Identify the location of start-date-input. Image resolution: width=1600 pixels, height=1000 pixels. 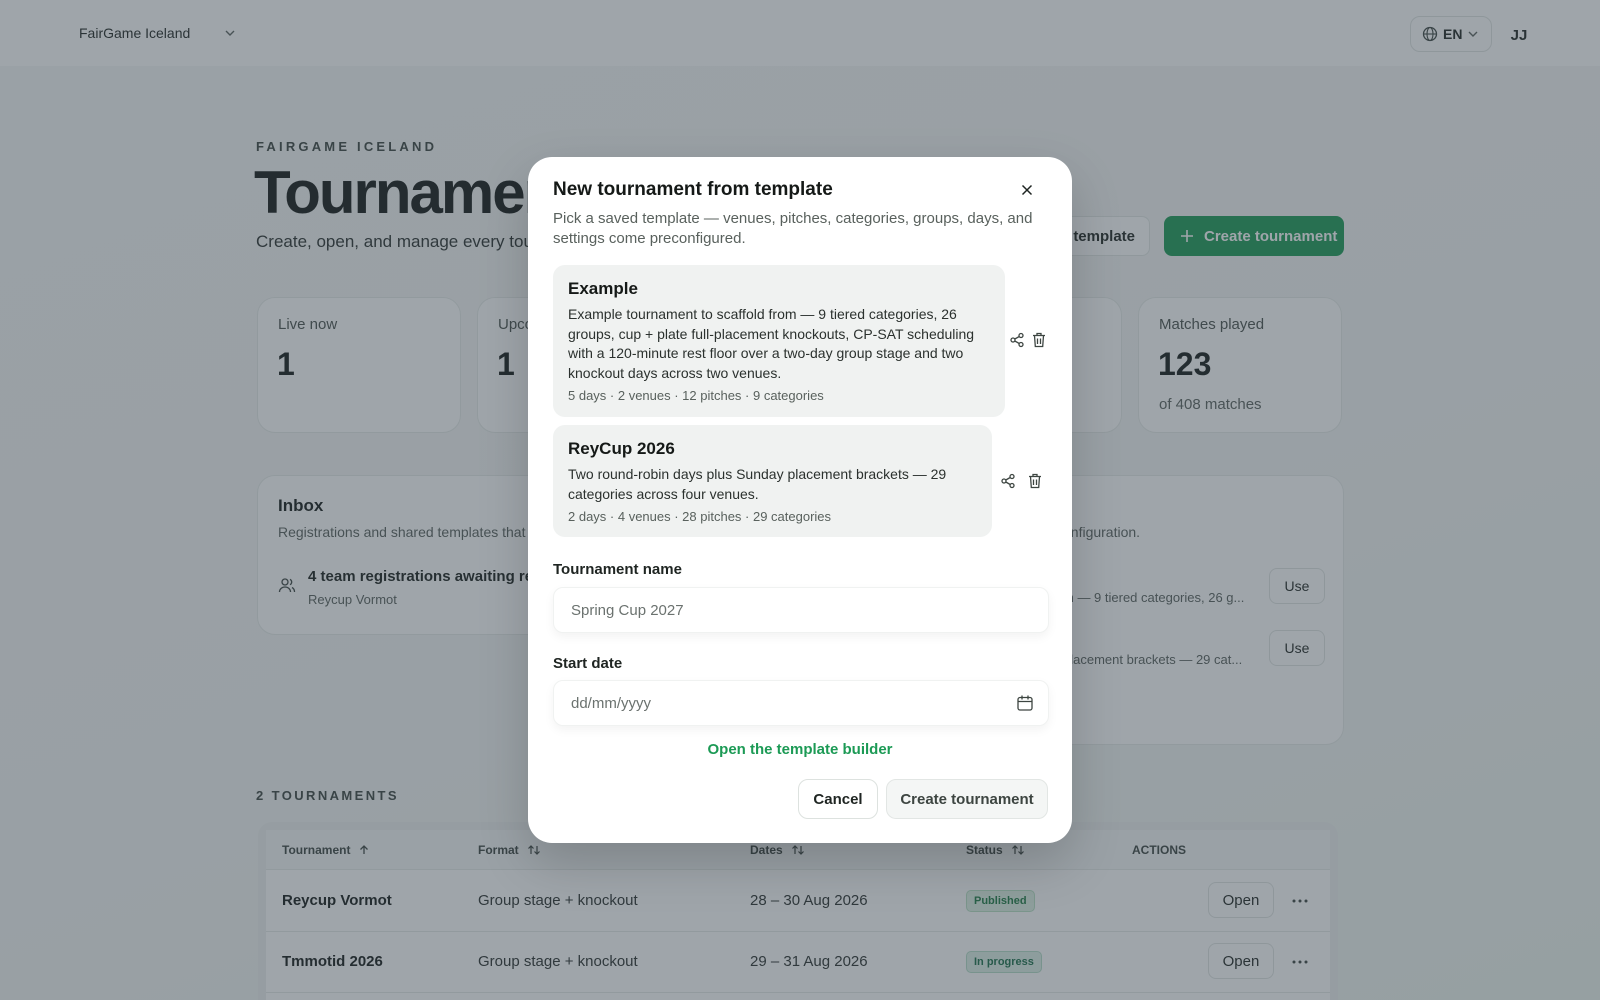
(809, 703).